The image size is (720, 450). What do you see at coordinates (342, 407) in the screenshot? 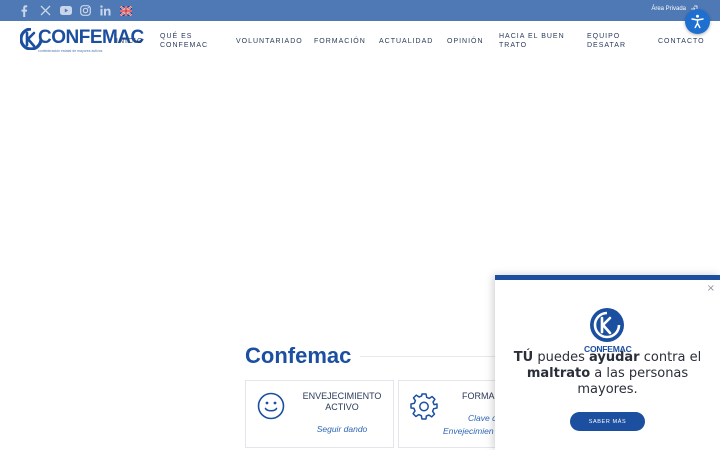
I see `card1-title-line2: ACTIVO` at bounding box center [342, 407].